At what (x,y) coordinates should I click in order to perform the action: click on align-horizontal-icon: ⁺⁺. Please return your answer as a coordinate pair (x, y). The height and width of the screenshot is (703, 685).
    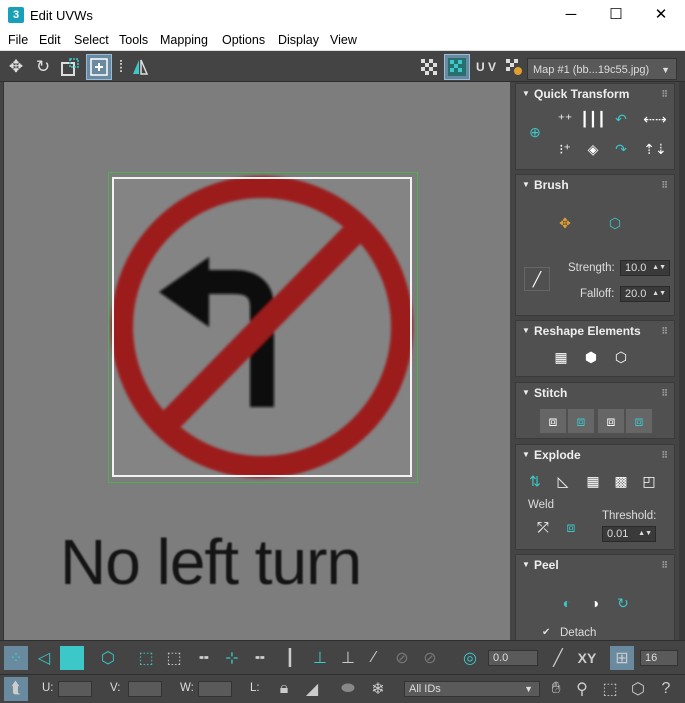
    Looking at the image, I should click on (565, 119).